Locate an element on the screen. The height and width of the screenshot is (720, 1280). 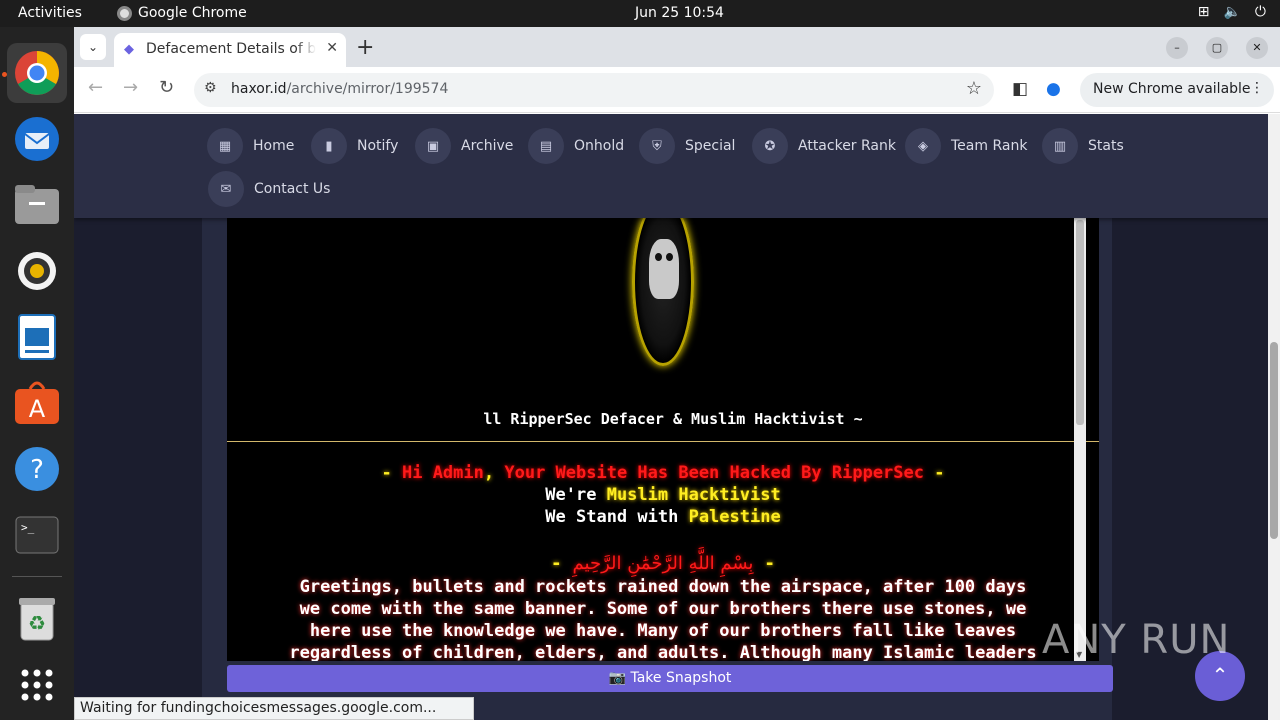
nav-attacker-rank: ✪ Attacker Rank is located at coordinates (824, 146).